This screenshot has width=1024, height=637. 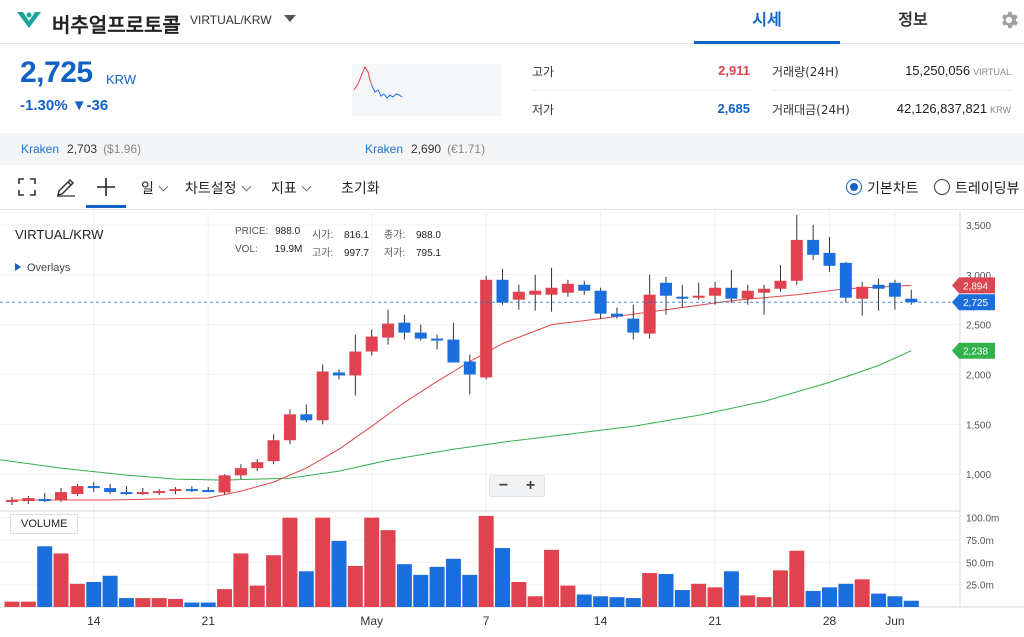 What do you see at coordinates (218, 188) in the screenshot?
I see `chart-settings-dropdown: 차트설정` at bounding box center [218, 188].